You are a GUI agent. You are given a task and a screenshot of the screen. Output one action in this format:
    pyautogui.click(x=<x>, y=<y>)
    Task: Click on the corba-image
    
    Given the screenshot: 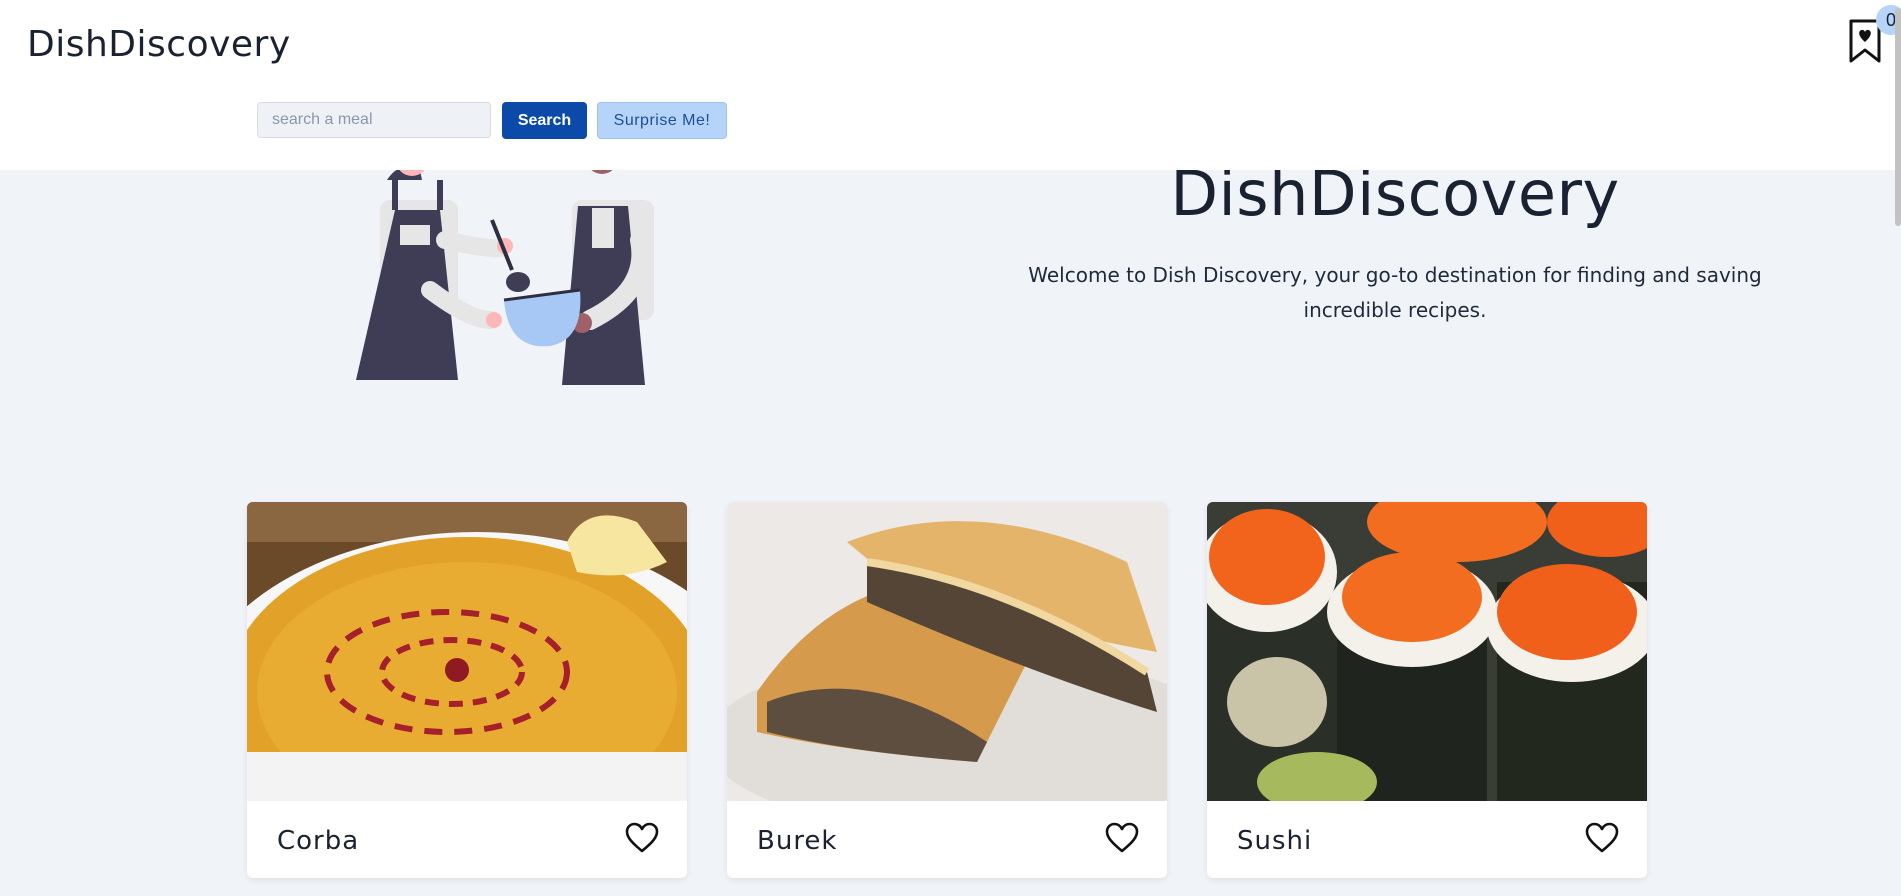 What is the action you would take?
    pyautogui.click(x=467, y=651)
    